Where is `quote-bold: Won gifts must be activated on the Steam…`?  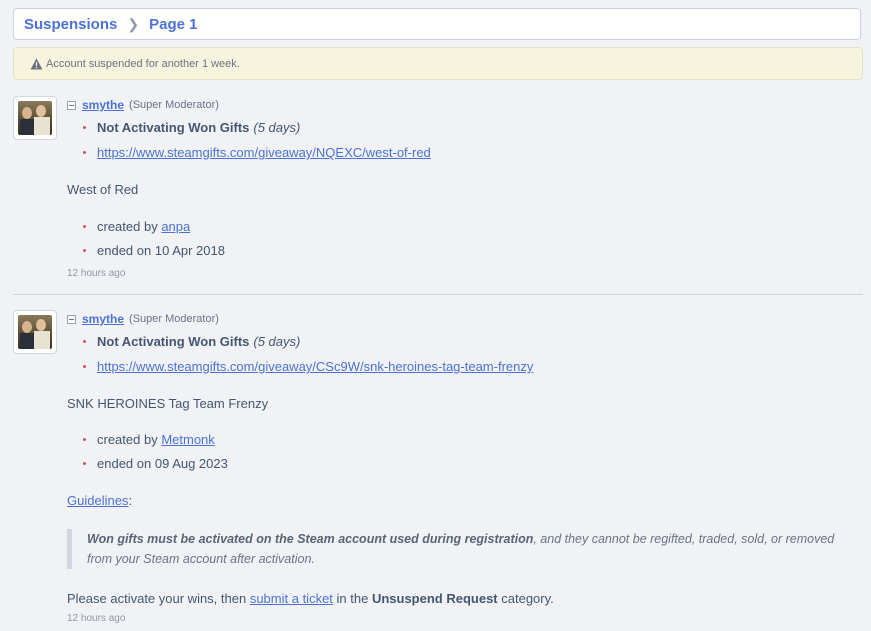 quote-bold: Won gifts must be activated on the Steam… is located at coordinates (310, 539).